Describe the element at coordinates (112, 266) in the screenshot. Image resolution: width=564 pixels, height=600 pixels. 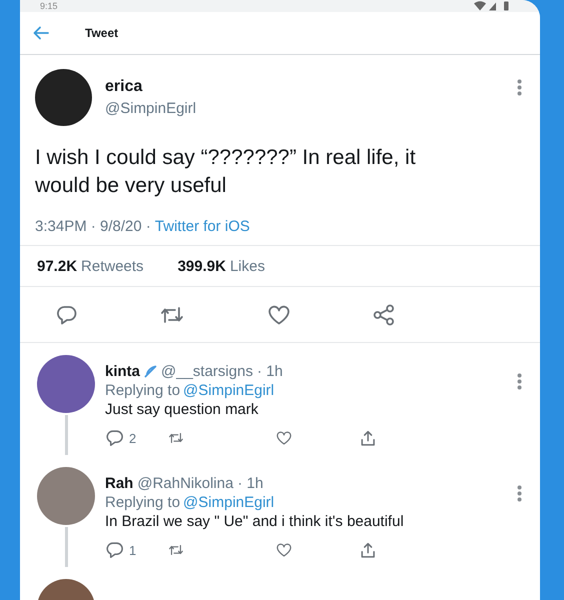
I see `stat-label: Retweets` at that location.